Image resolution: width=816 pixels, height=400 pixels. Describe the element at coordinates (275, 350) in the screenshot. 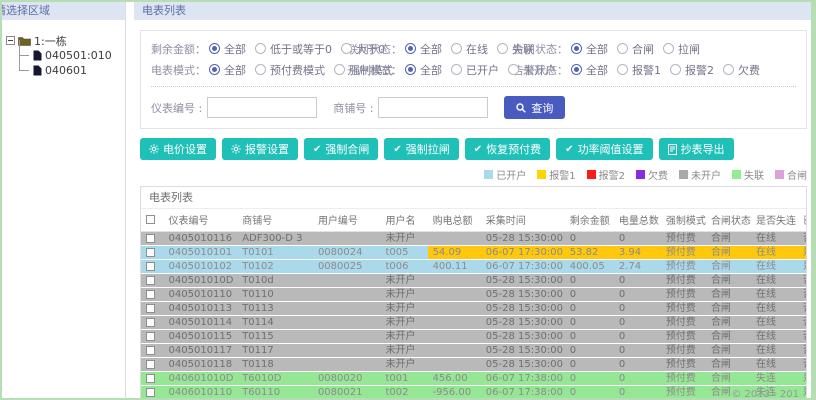

I see `table-cell: T0117` at that location.